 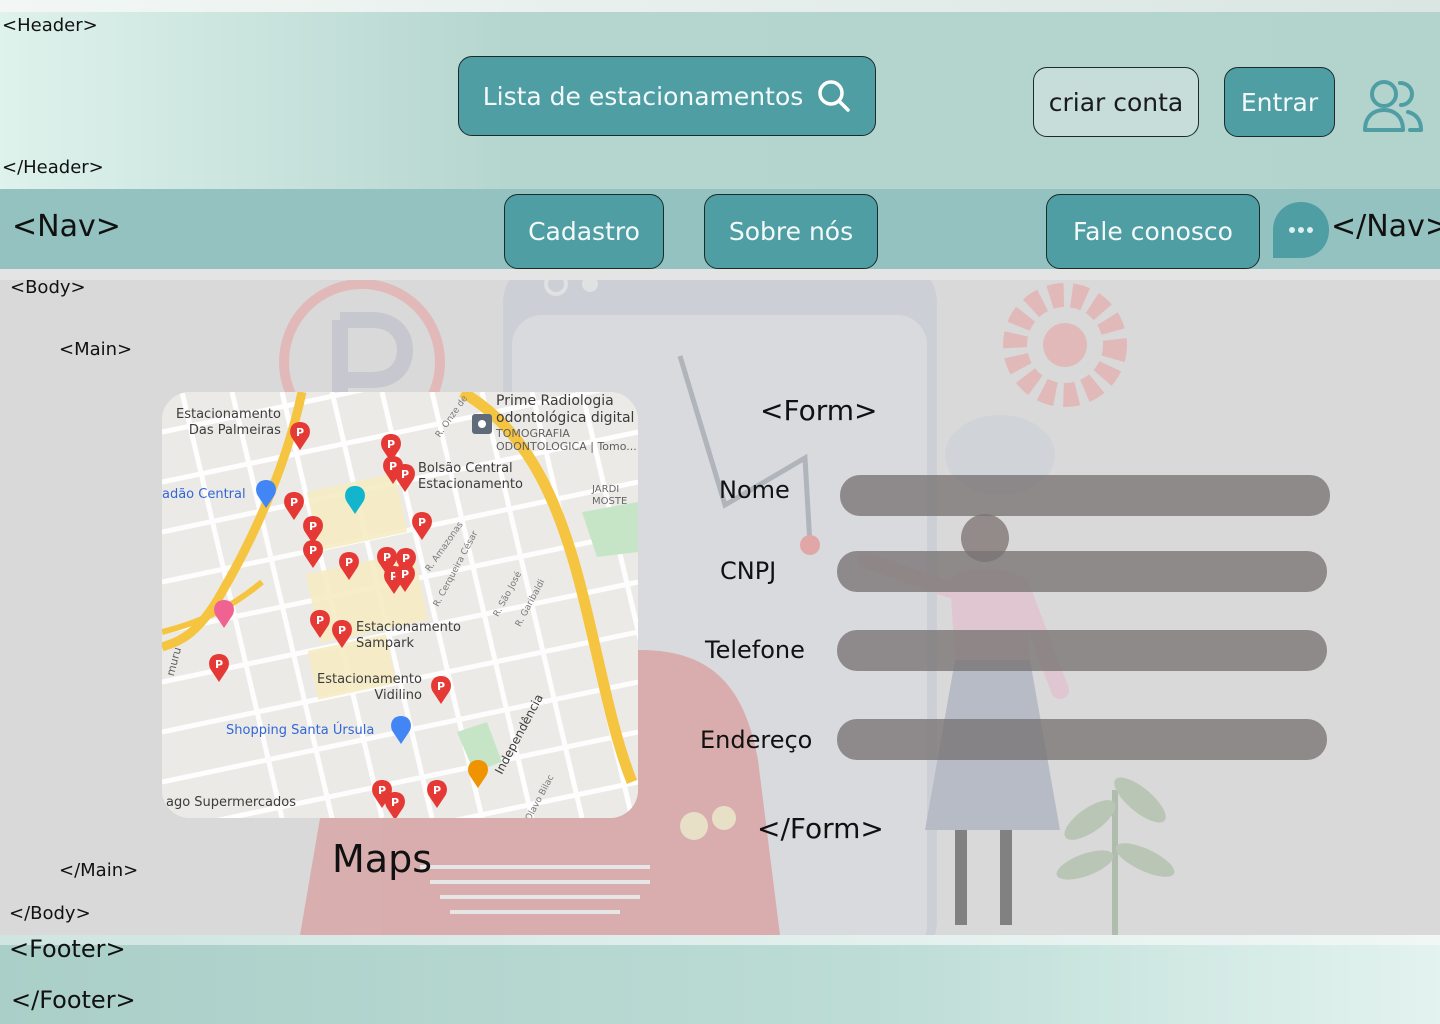 I want to click on map-label-prime: Prime Radiologia odontológica digital, so click(x=565, y=409).